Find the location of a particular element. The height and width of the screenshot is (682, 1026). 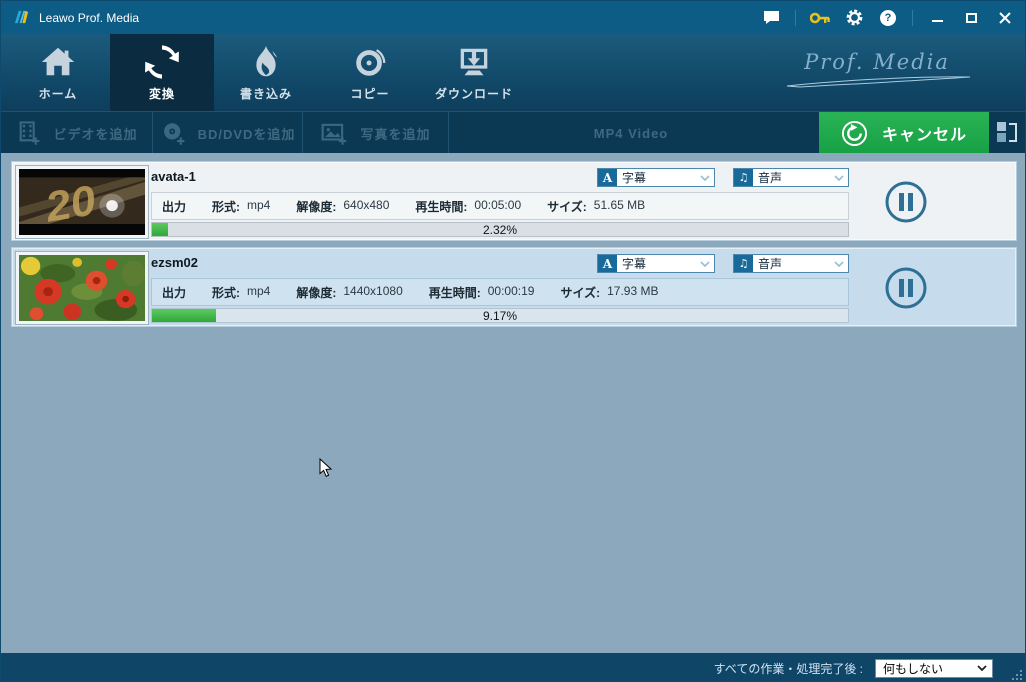

tab-burn-label: 書き込み is located at coordinates (265, 94).